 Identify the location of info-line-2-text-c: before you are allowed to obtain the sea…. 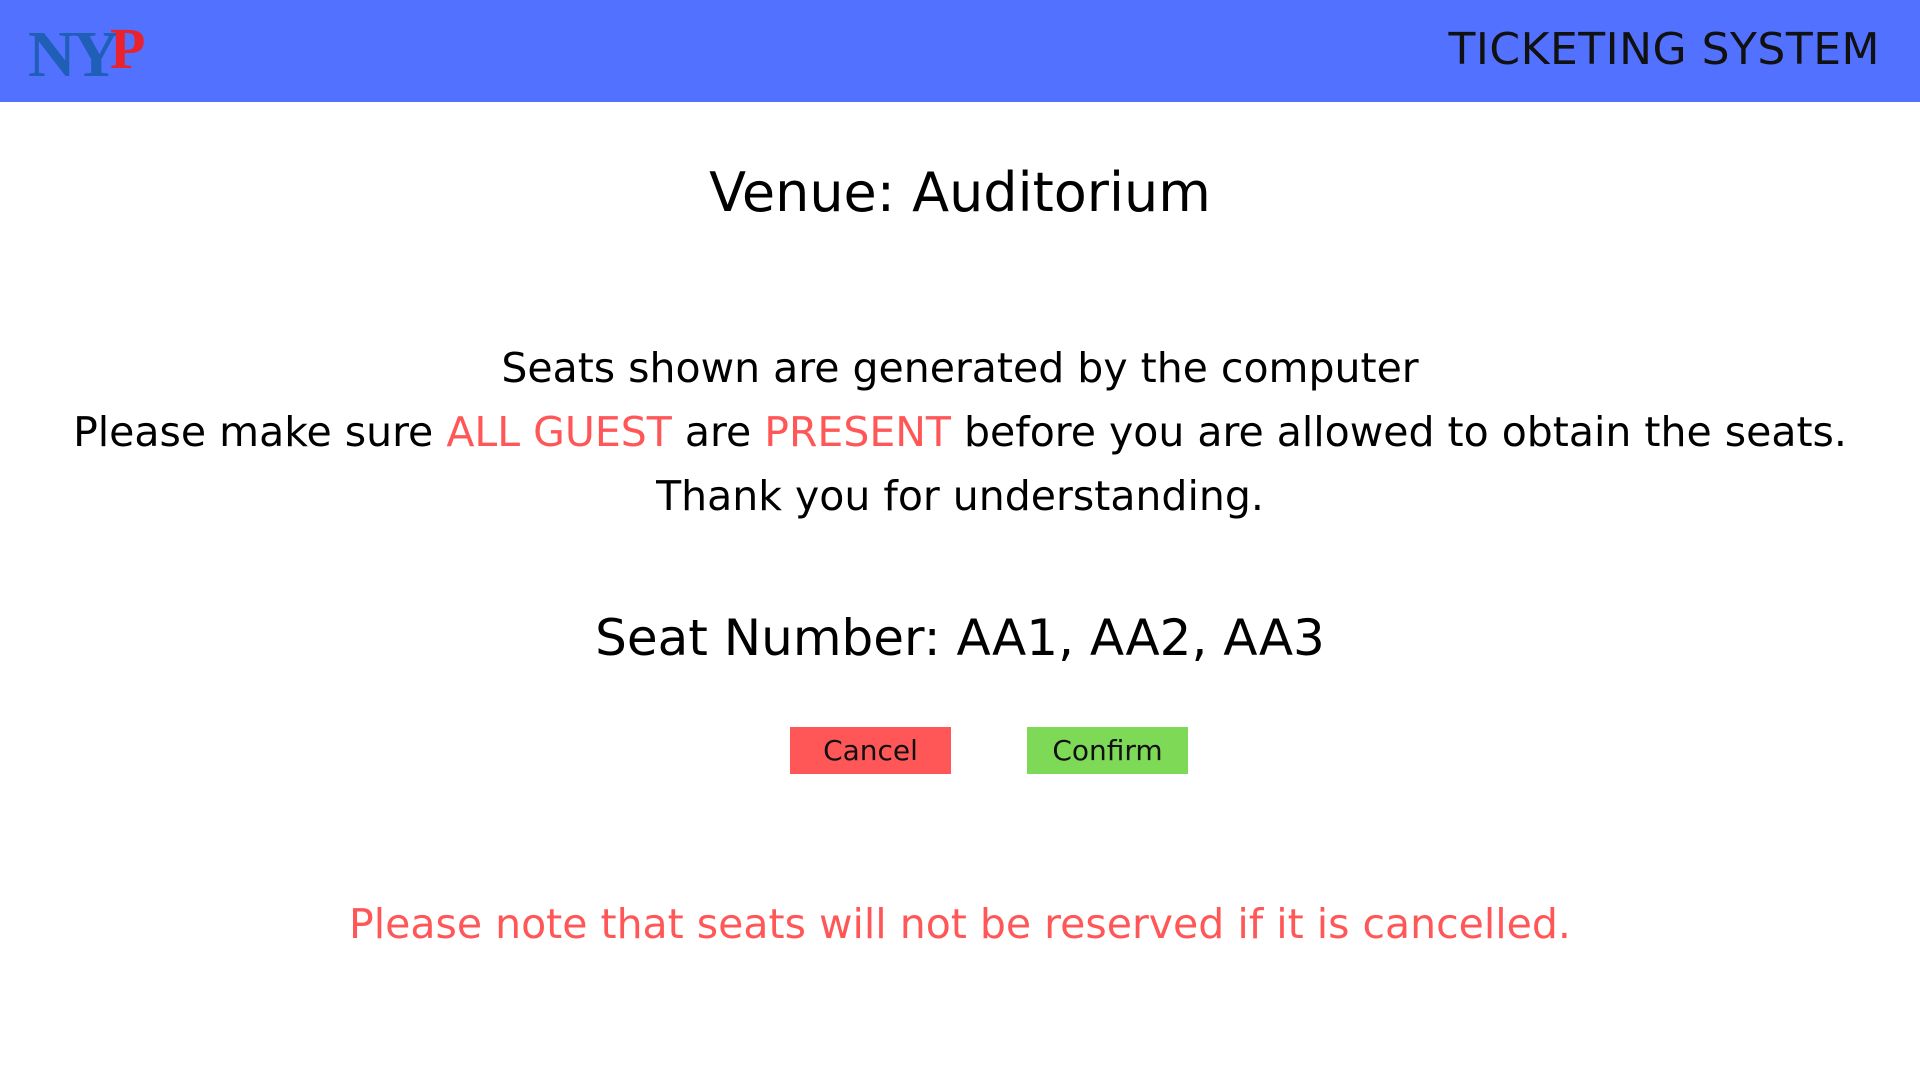
(1398, 432).